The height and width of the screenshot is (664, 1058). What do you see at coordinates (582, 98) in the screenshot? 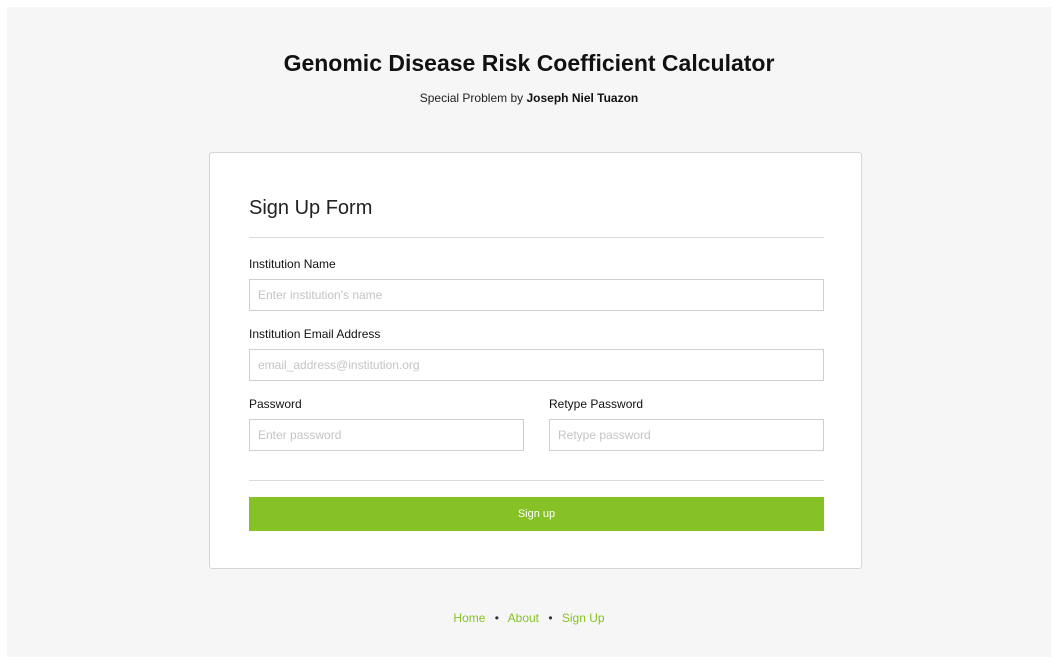
I see `author-name: Joseph Niel Tuazon` at bounding box center [582, 98].